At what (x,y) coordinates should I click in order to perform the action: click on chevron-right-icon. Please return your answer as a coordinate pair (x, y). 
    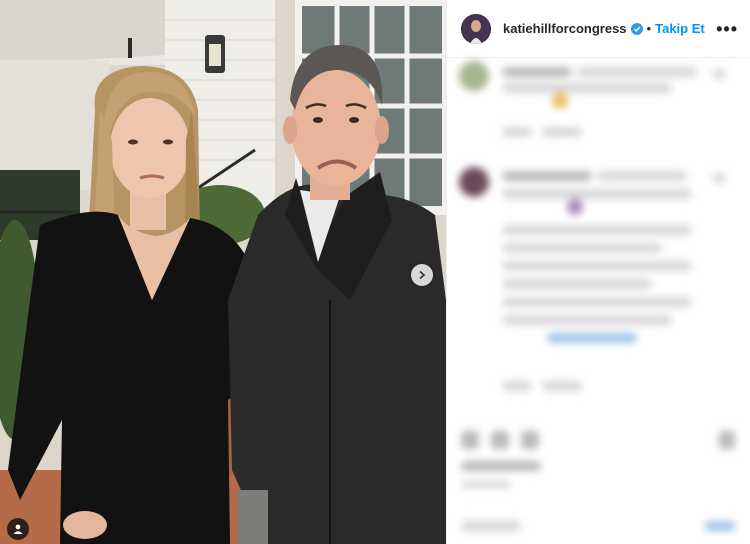
    Looking at the image, I should click on (422, 275).